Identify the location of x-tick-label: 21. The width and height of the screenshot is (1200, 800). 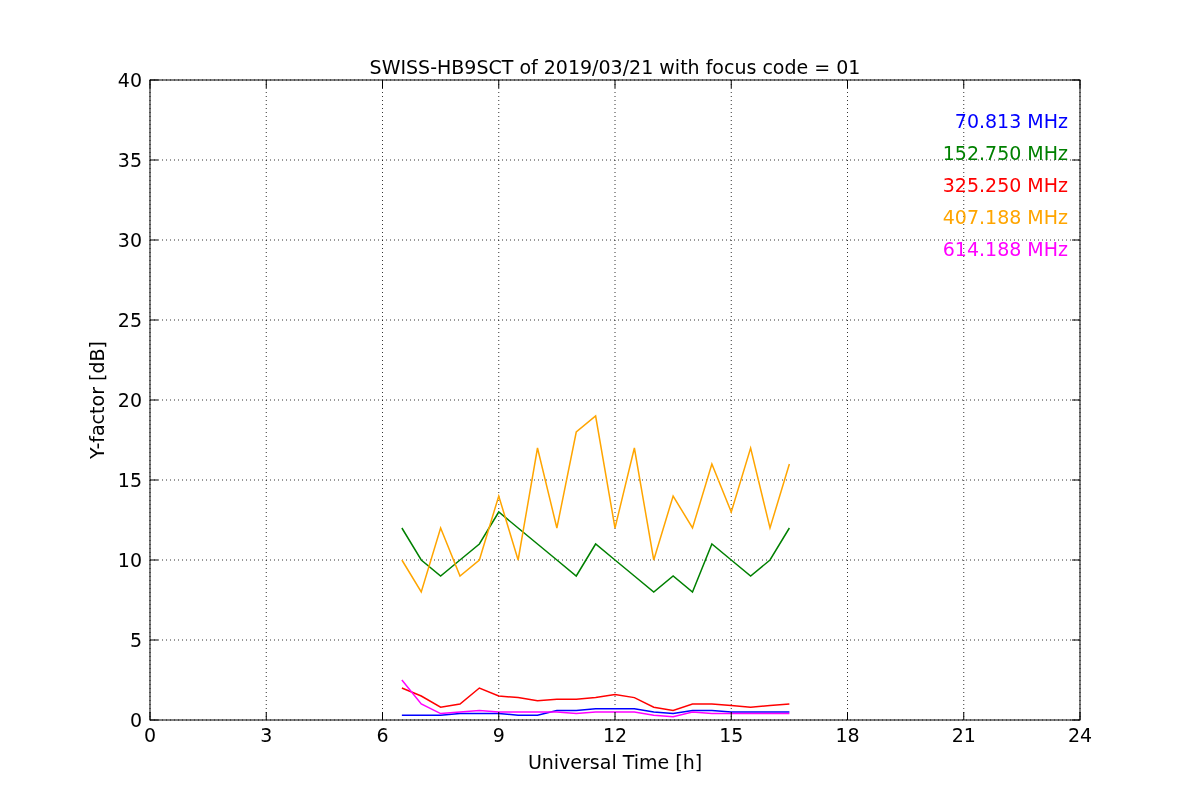
(963, 735).